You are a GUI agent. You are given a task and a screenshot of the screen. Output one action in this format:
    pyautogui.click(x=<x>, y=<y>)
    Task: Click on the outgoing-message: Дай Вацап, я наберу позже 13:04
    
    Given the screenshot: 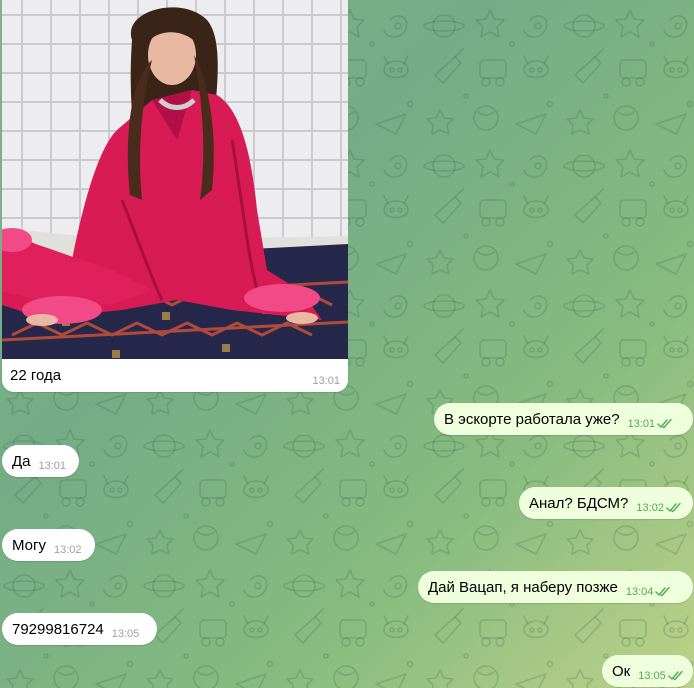 What is the action you would take?
    pyautogui.click(x=555, y=587)
    